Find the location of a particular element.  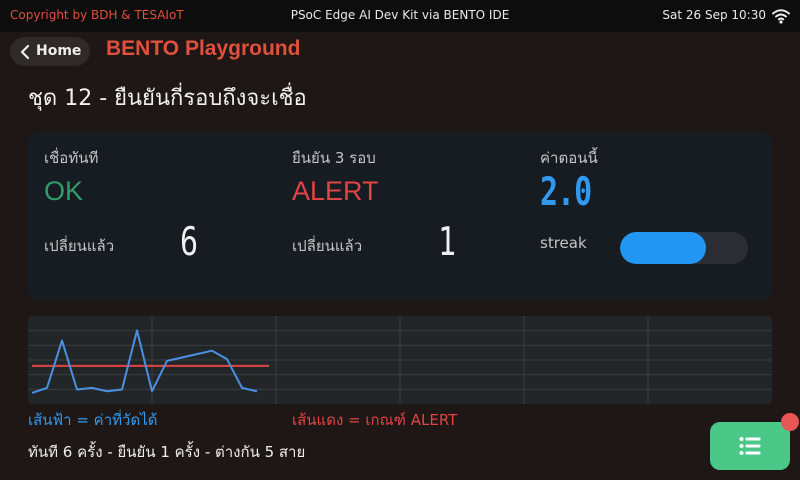

home-button-label: Home is located at coordinates (59, 51).